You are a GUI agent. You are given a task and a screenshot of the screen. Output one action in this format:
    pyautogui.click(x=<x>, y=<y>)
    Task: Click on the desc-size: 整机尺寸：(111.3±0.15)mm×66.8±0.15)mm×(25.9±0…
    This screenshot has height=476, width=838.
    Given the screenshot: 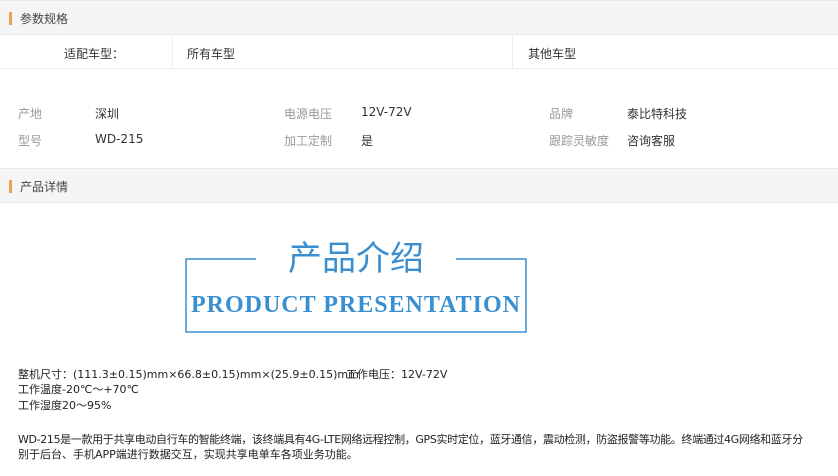 What is the action you would take?
    pyautogui.click(x=188, y=374)
    